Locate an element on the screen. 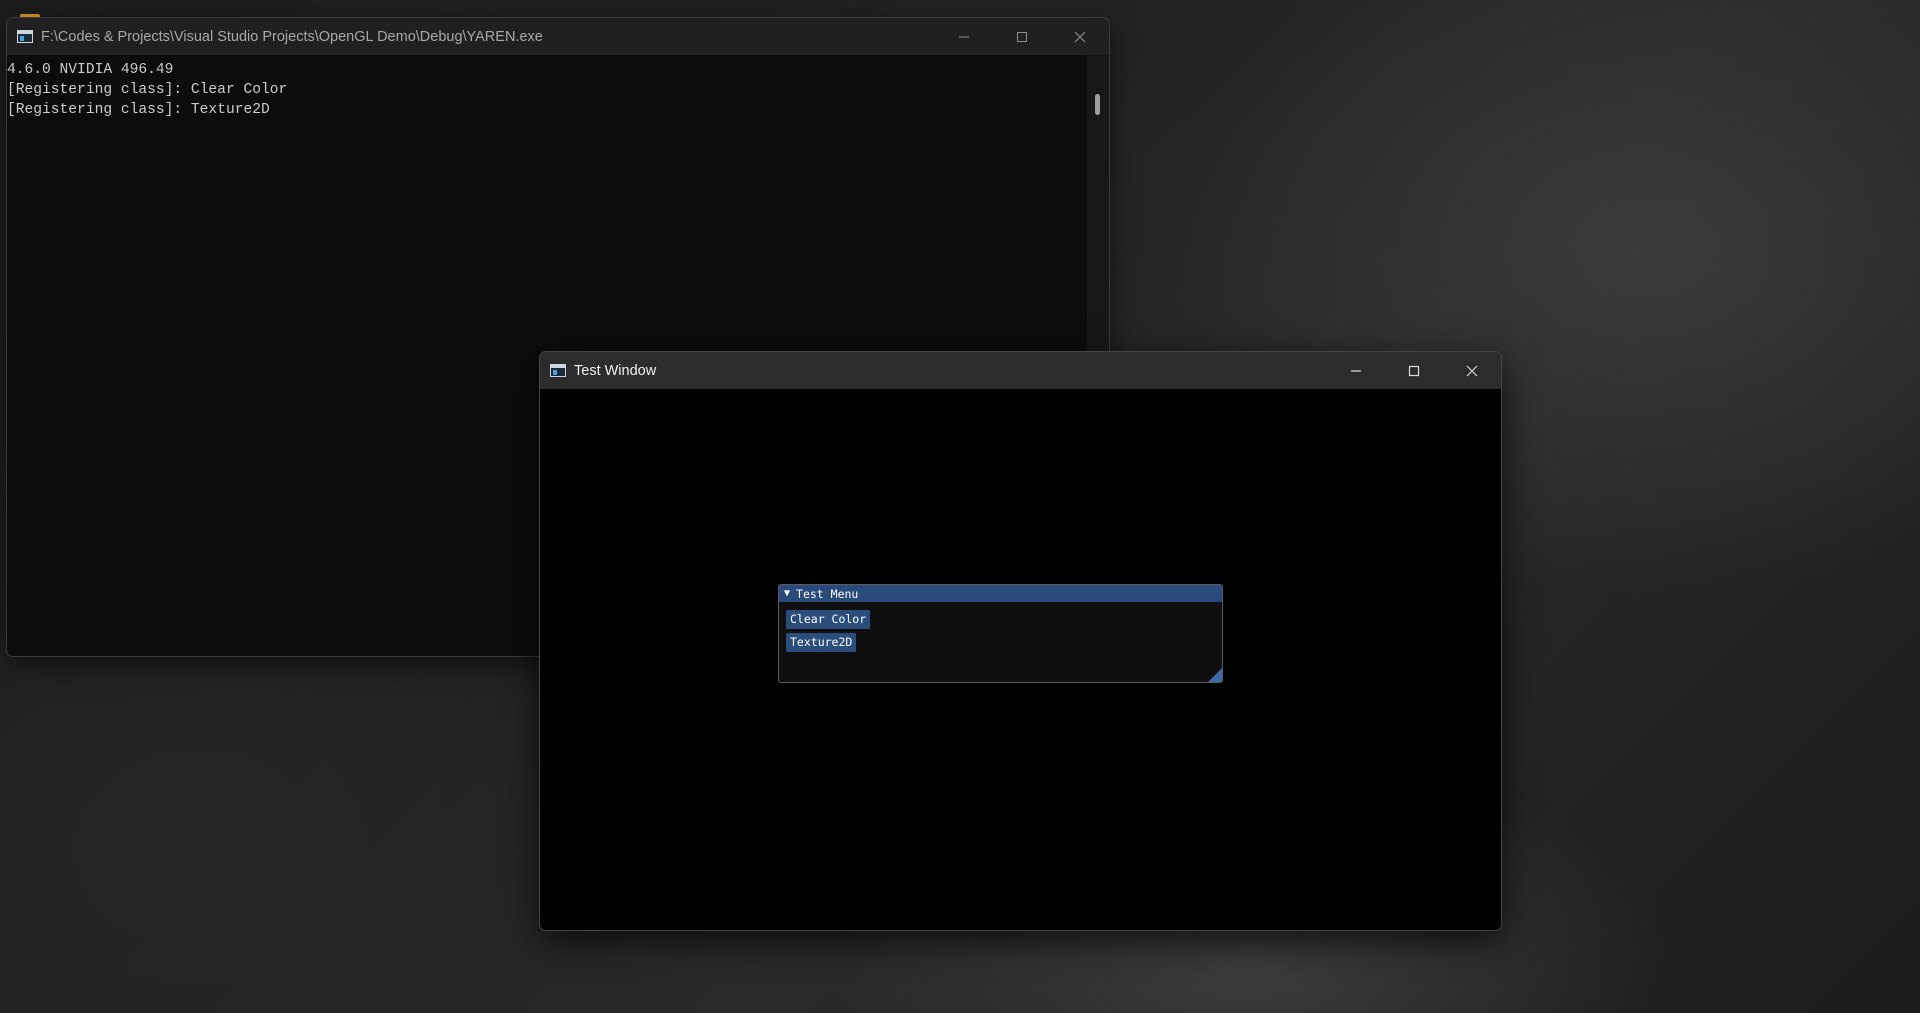 The width and height of the screenshot is (1920, 1013). console-minimize-button is located at coordinates (964, 36).